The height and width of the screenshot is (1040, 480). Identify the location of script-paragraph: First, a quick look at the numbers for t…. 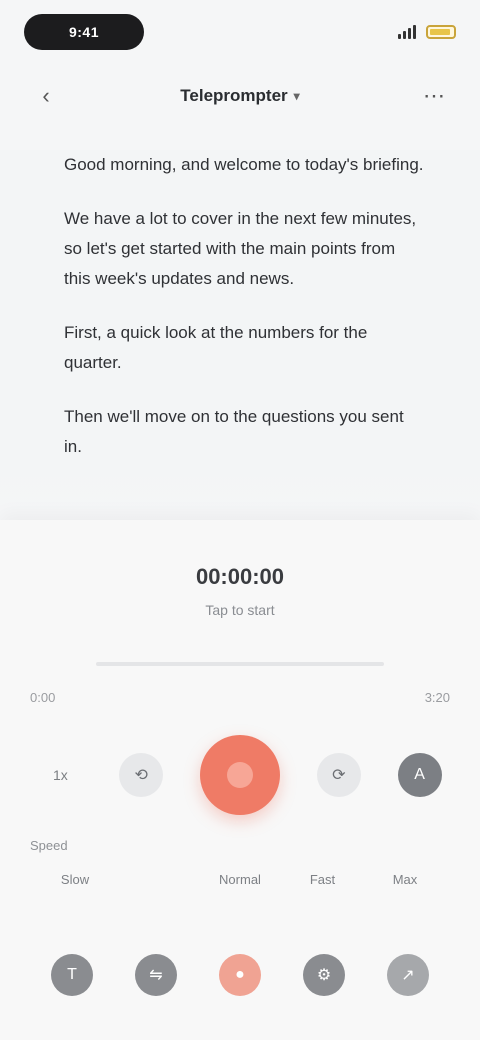
(216, 347).